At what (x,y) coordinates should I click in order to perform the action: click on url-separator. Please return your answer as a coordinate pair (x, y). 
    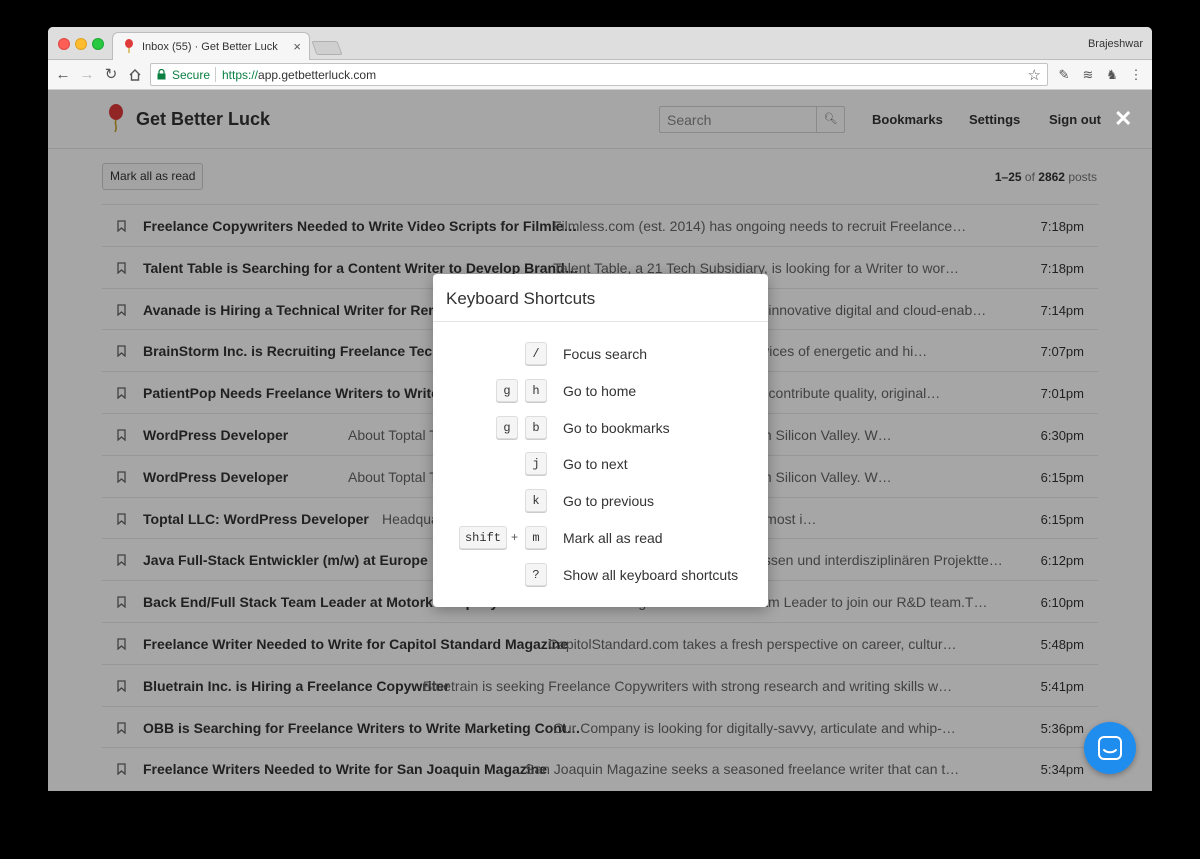
    Looking at the image, I should click on (215, 74).